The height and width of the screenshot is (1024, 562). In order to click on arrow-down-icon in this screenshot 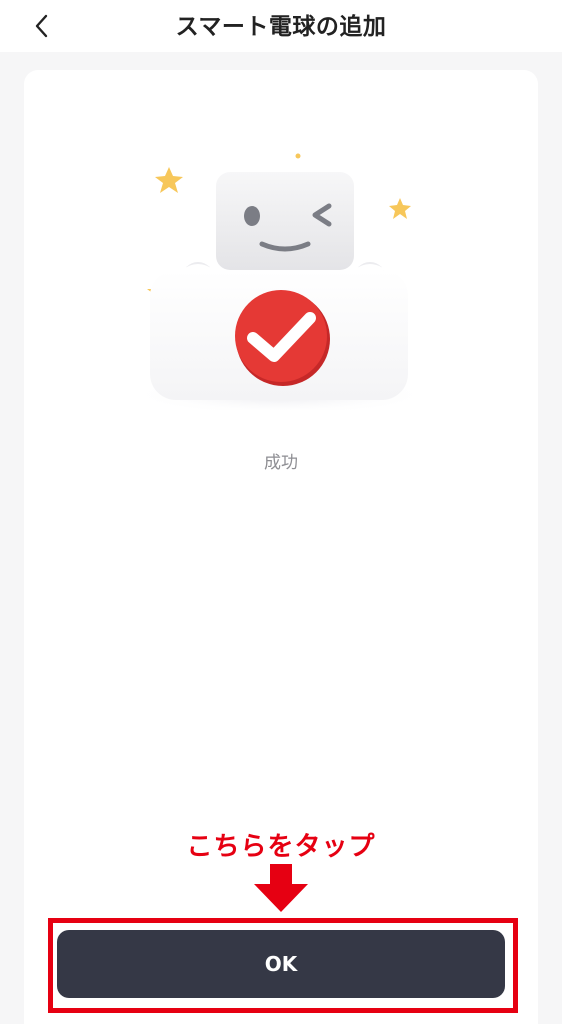, I will do `click(281, 888)`.